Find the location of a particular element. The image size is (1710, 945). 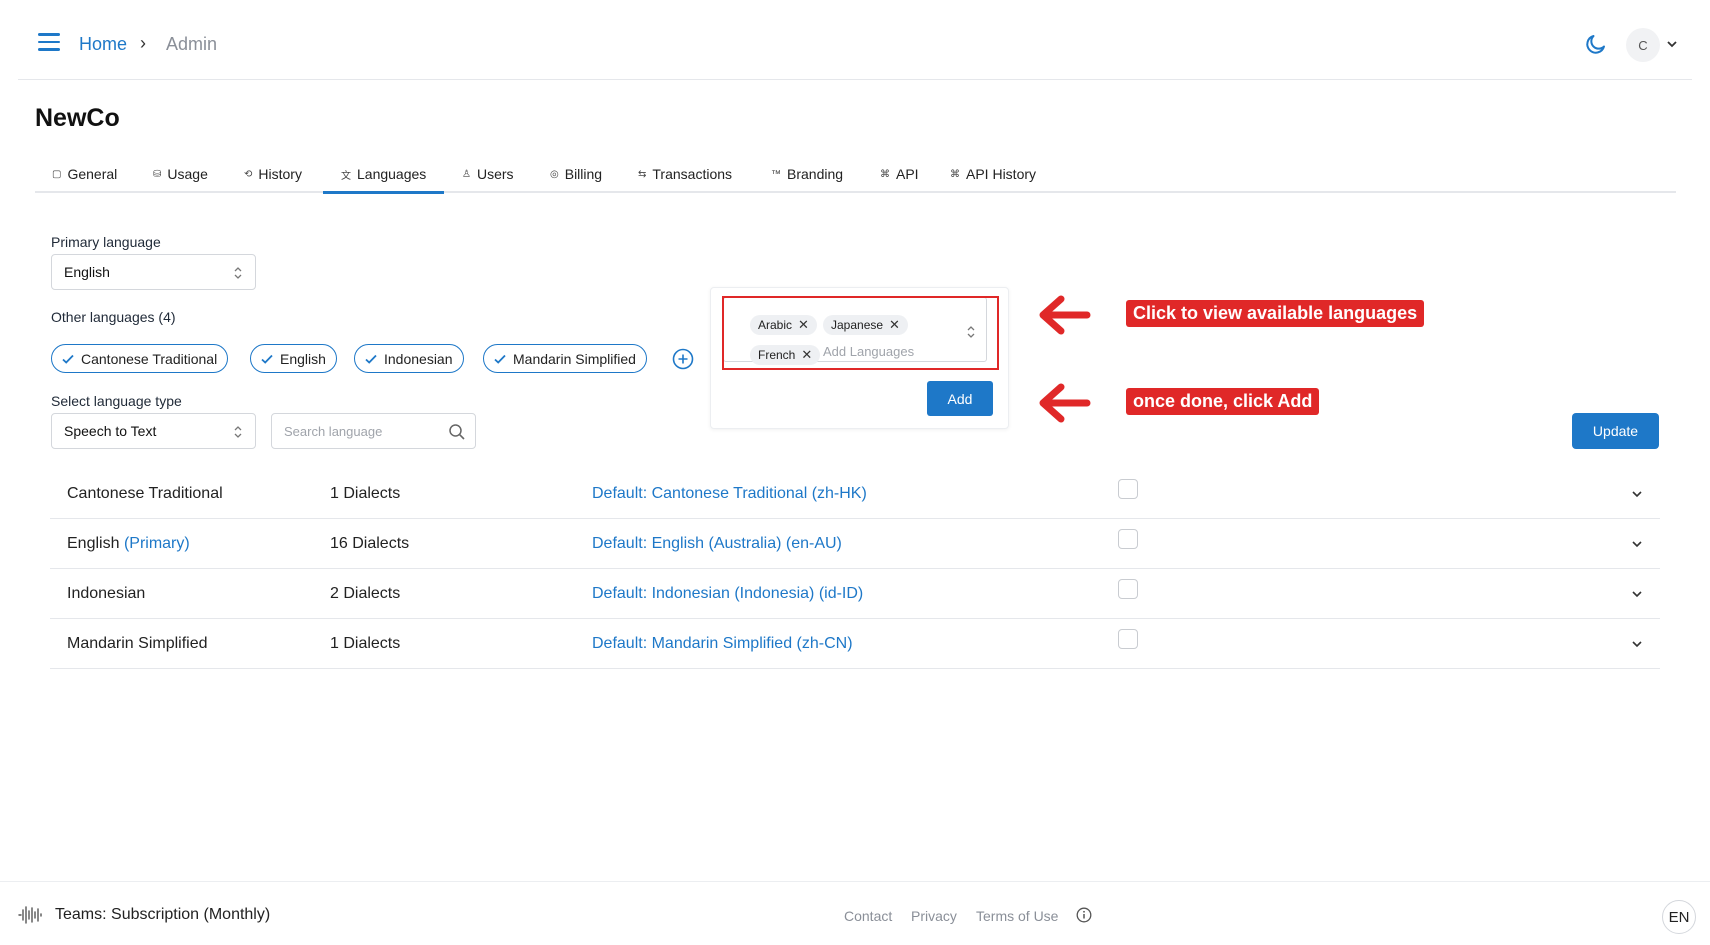

language-chip: Cantonese Traditional is located at coordinates (140, 358).